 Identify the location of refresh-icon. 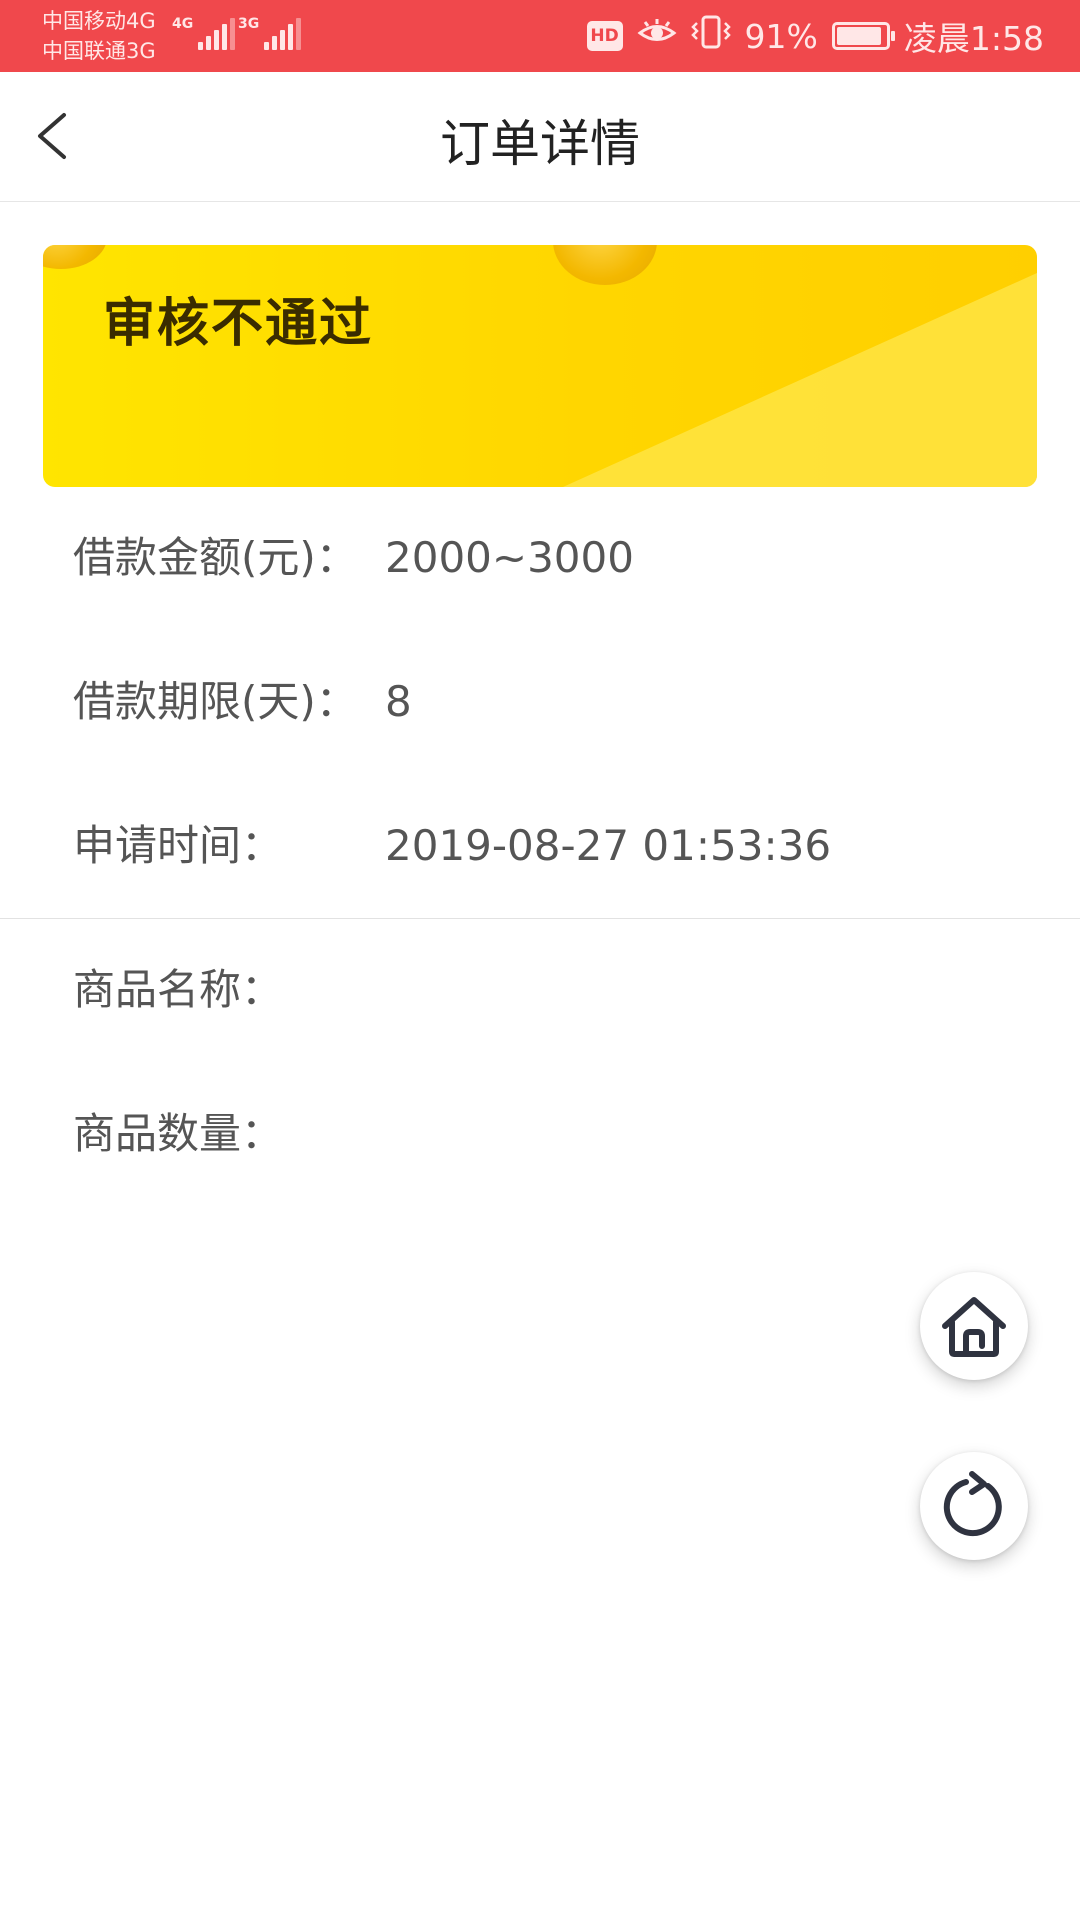
(972, 1504).